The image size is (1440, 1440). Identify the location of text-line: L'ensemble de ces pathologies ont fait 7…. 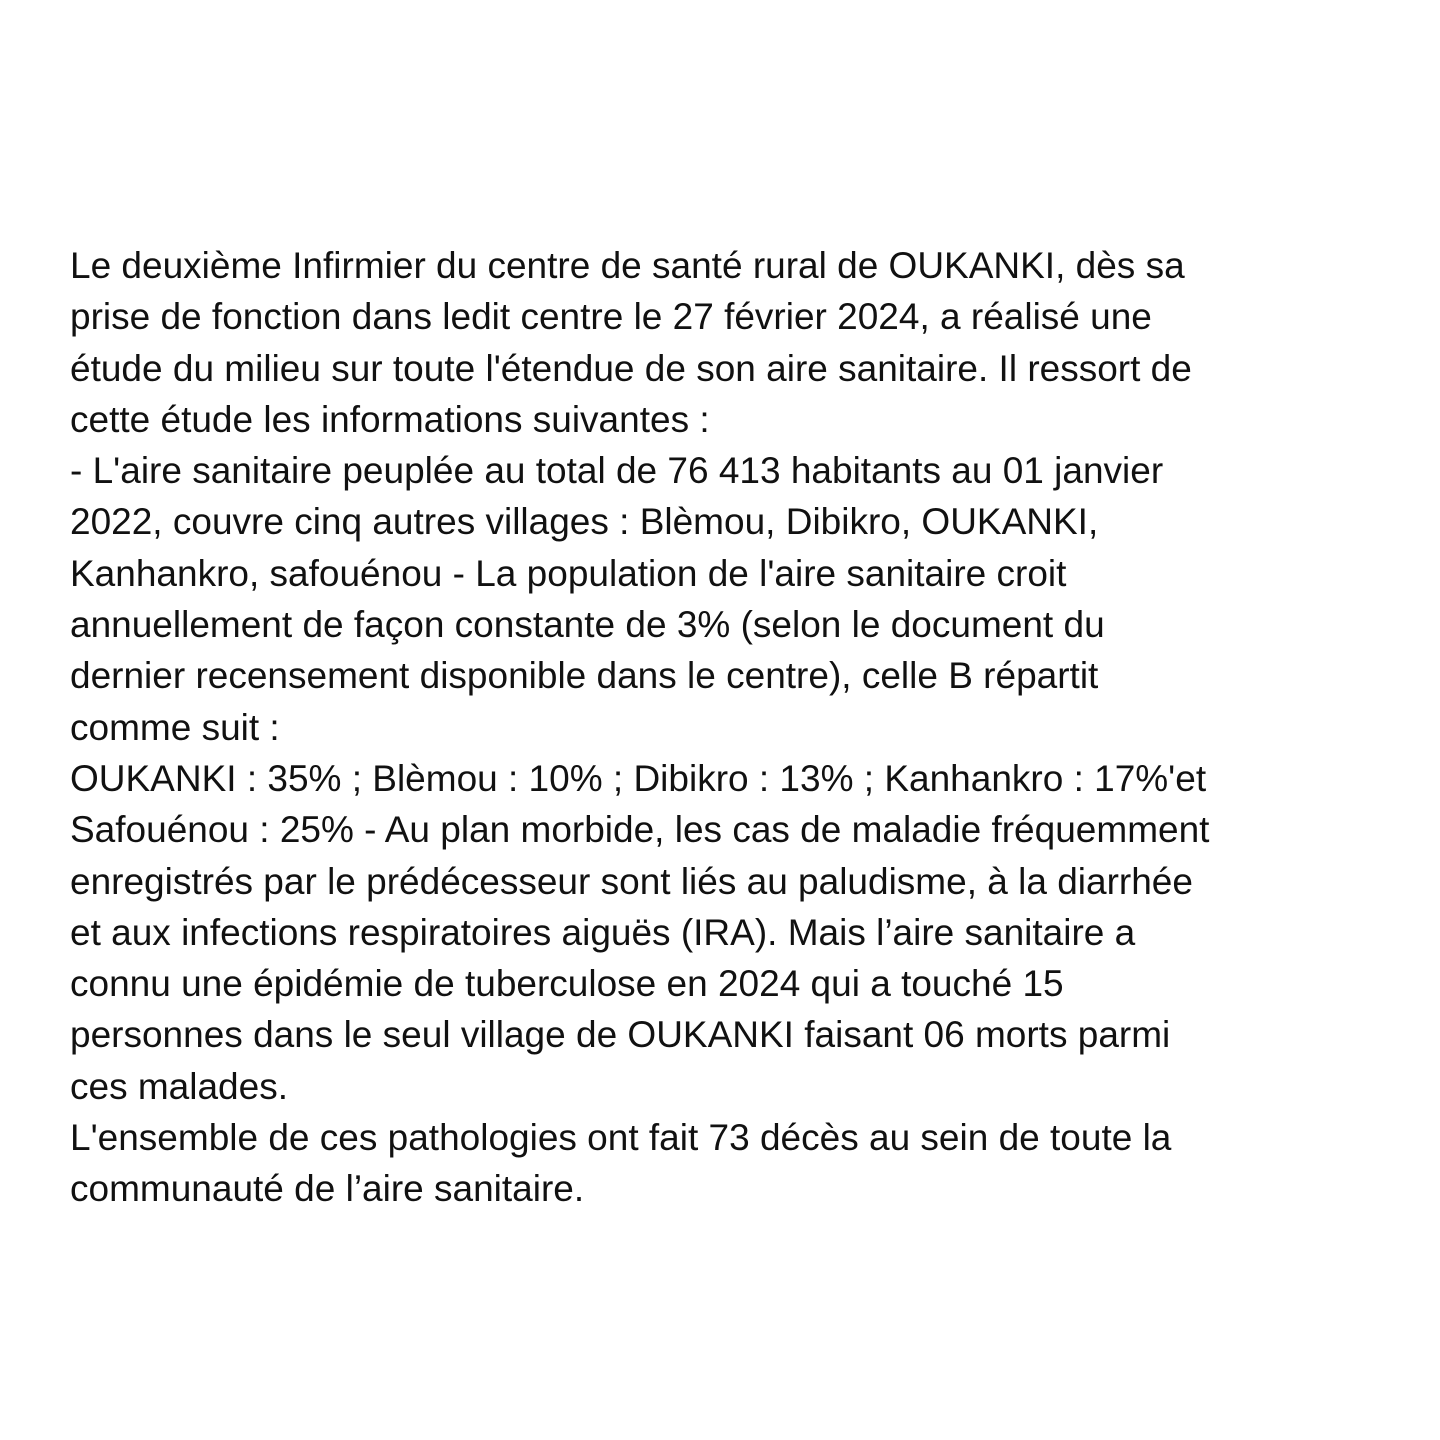
(621, 1138).